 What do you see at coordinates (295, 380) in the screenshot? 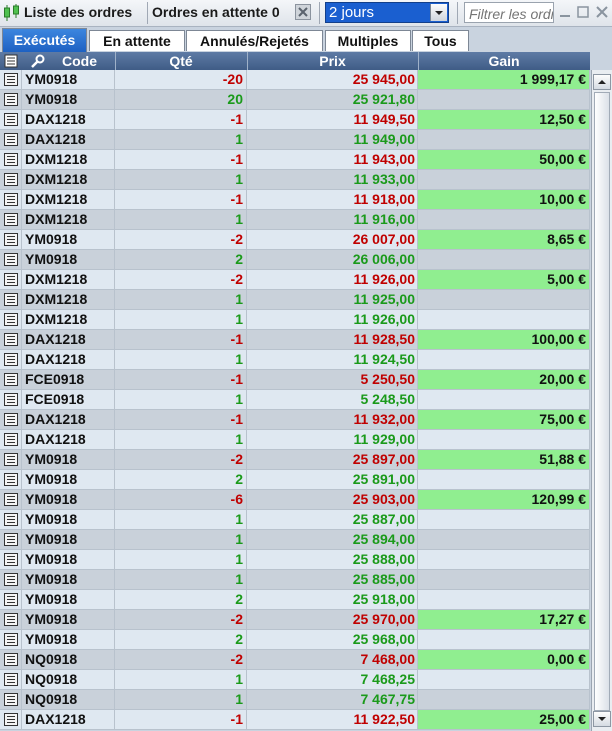
I see `table-row: FCE0918 -1 5 250,50 20,00 €` at bounding box center [295, 380].